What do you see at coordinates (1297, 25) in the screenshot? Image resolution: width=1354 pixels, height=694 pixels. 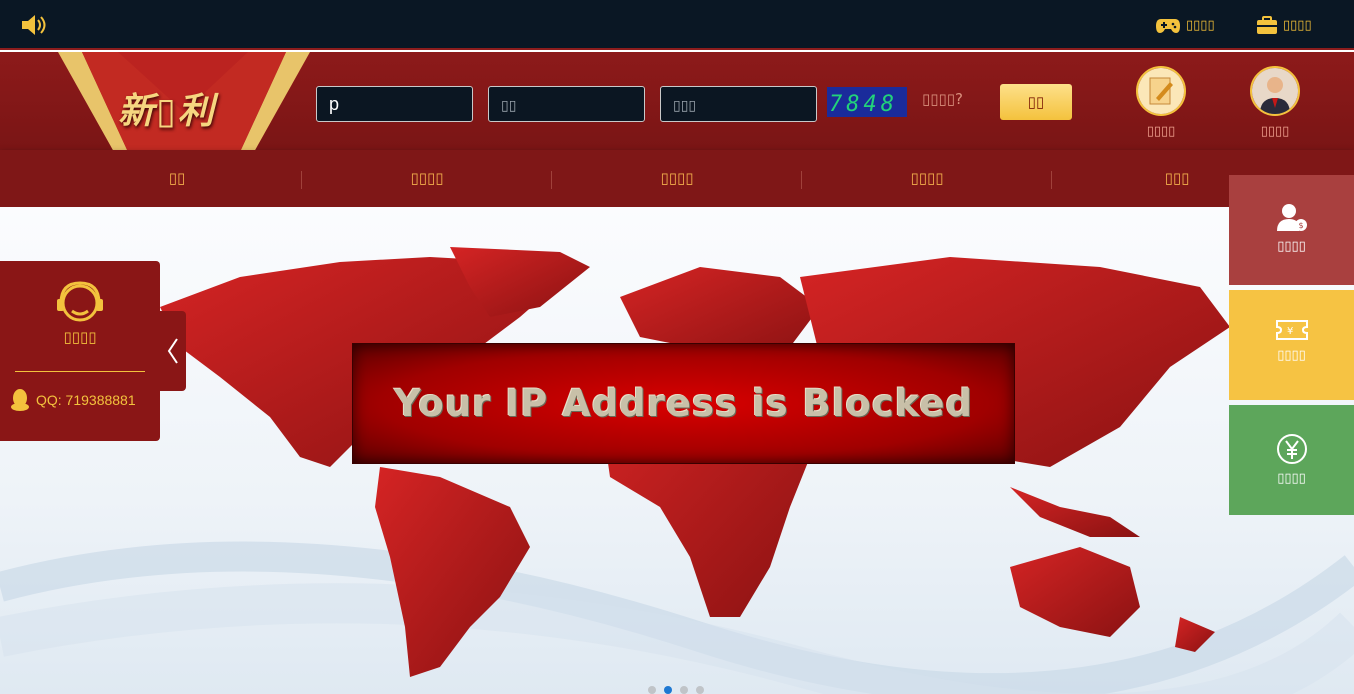 I see `finance-link-label: ▯▯▯▯` at bounding box center [1297, 25].